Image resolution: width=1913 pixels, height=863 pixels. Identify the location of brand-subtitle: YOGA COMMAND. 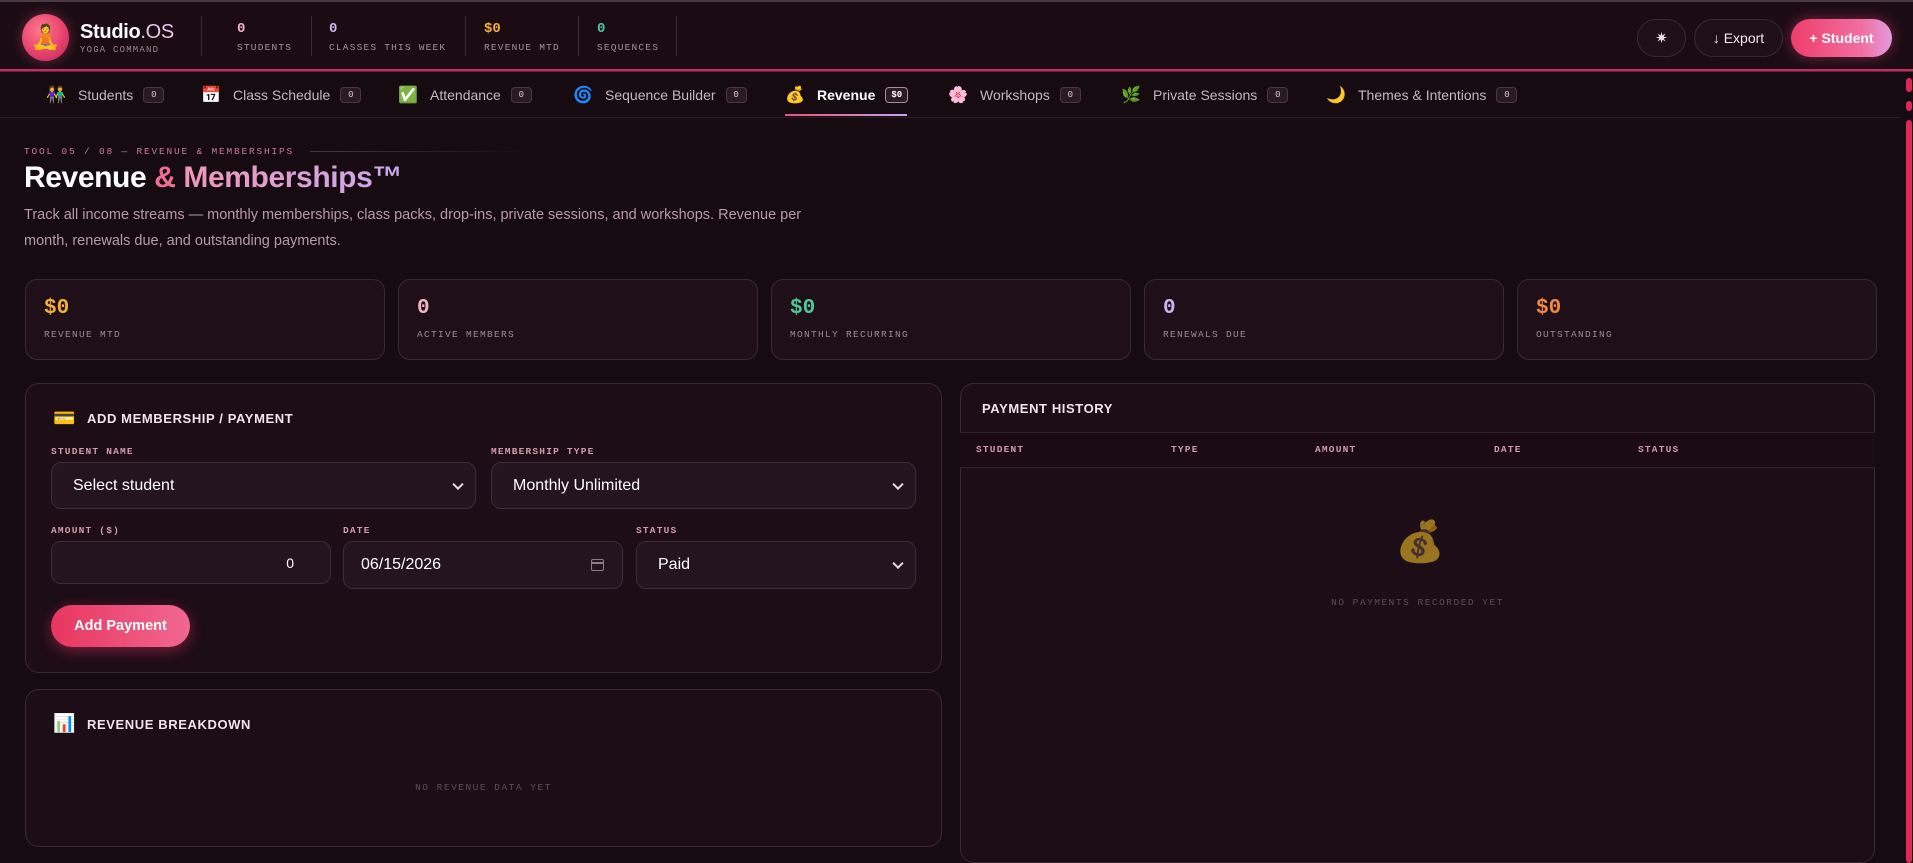
(120, 49).